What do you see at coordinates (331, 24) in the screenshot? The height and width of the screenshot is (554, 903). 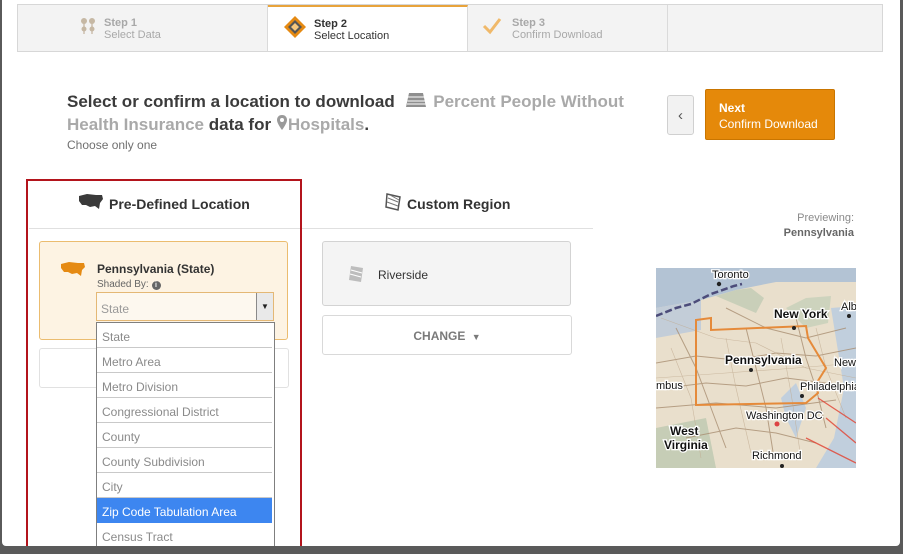 I see `step-2-title: Step 2` at bounding box center [331, 24].